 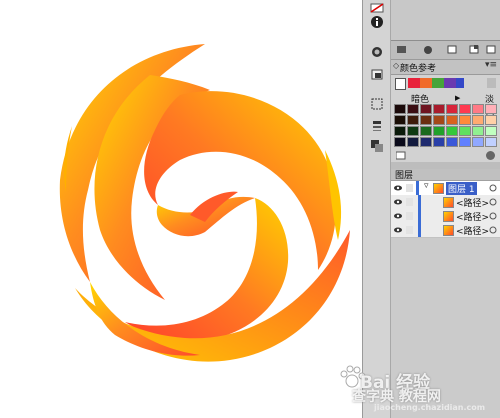 What do you see at coordinates (377, 52) in the screenshot?
I see `appearance-icon` at bounding box center [377, 52].